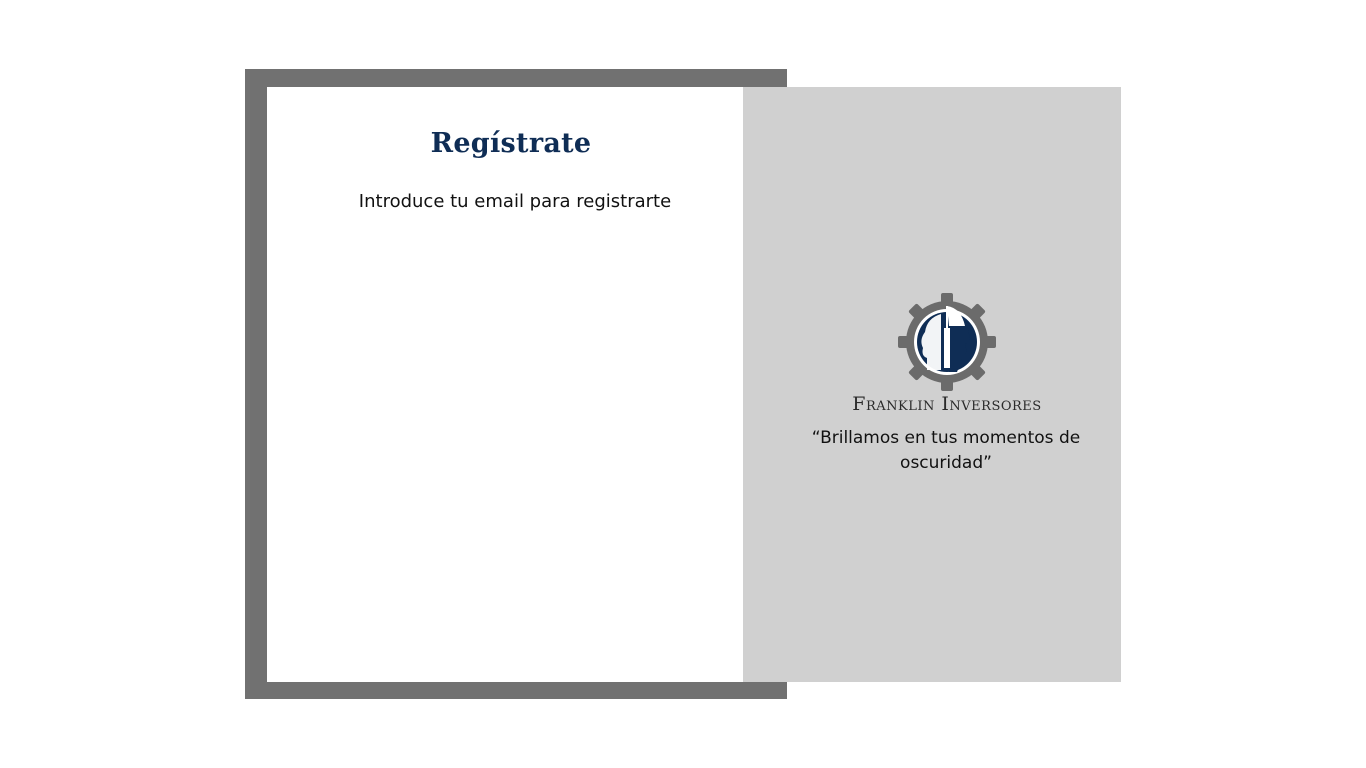  Describe the element at coordinates (947, 404) in the screenshot. I see `brand-name: Franklin Inversores` at that location.